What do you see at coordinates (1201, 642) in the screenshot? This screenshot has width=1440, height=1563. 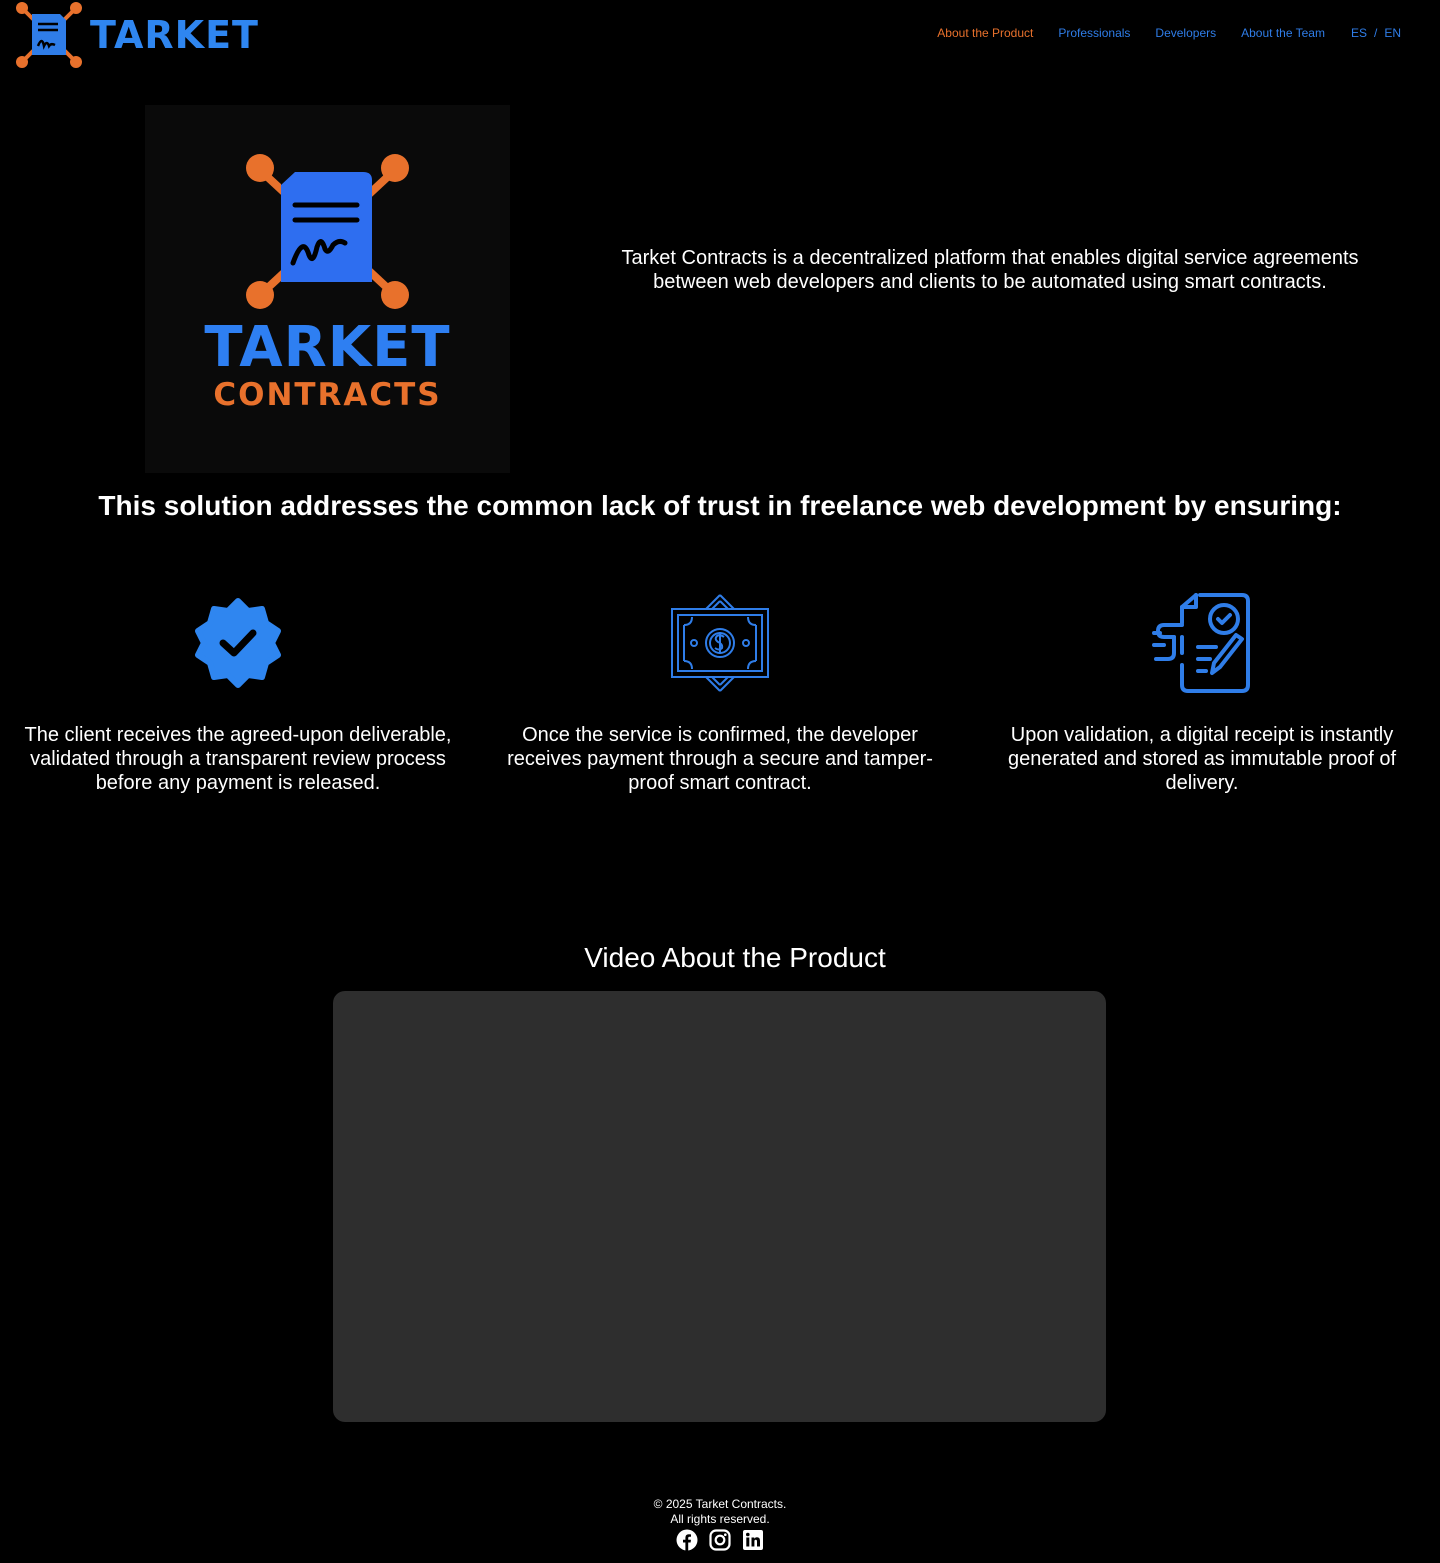 I see `signed-receipt-icon` at bounding box center [1201, 642].